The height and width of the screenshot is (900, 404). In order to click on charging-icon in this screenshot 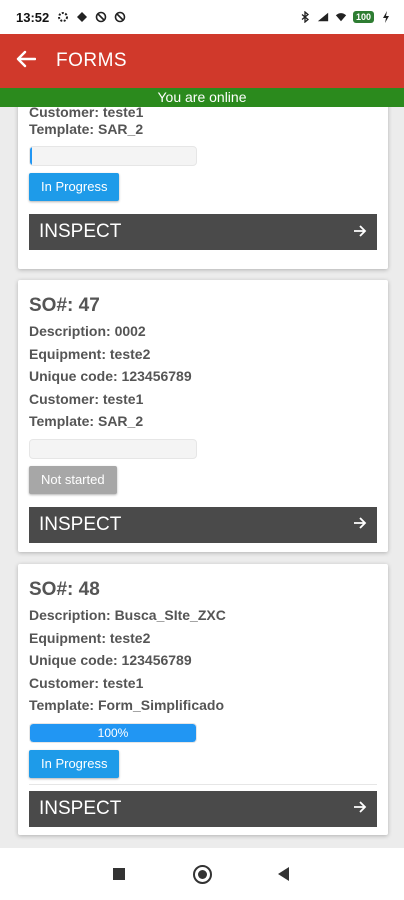, I will do `click(386, 17)`.